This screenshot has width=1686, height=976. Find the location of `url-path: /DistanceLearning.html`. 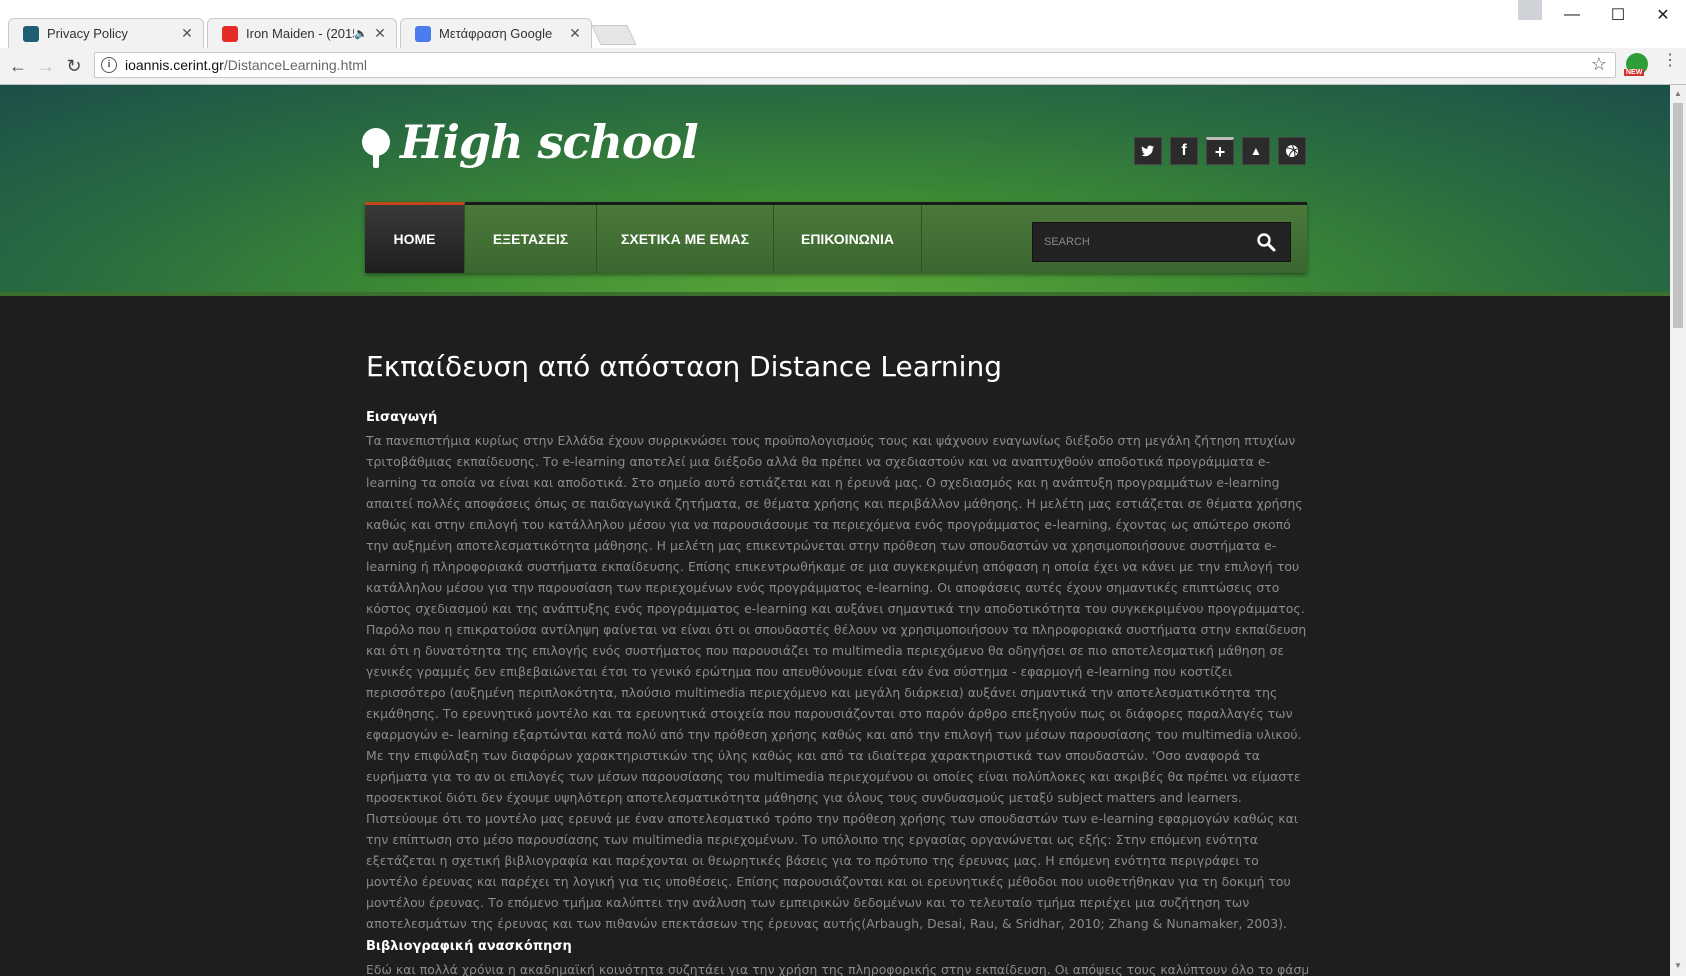

url-path: /DistanceLearning.html is located at coordinates (295, 65).